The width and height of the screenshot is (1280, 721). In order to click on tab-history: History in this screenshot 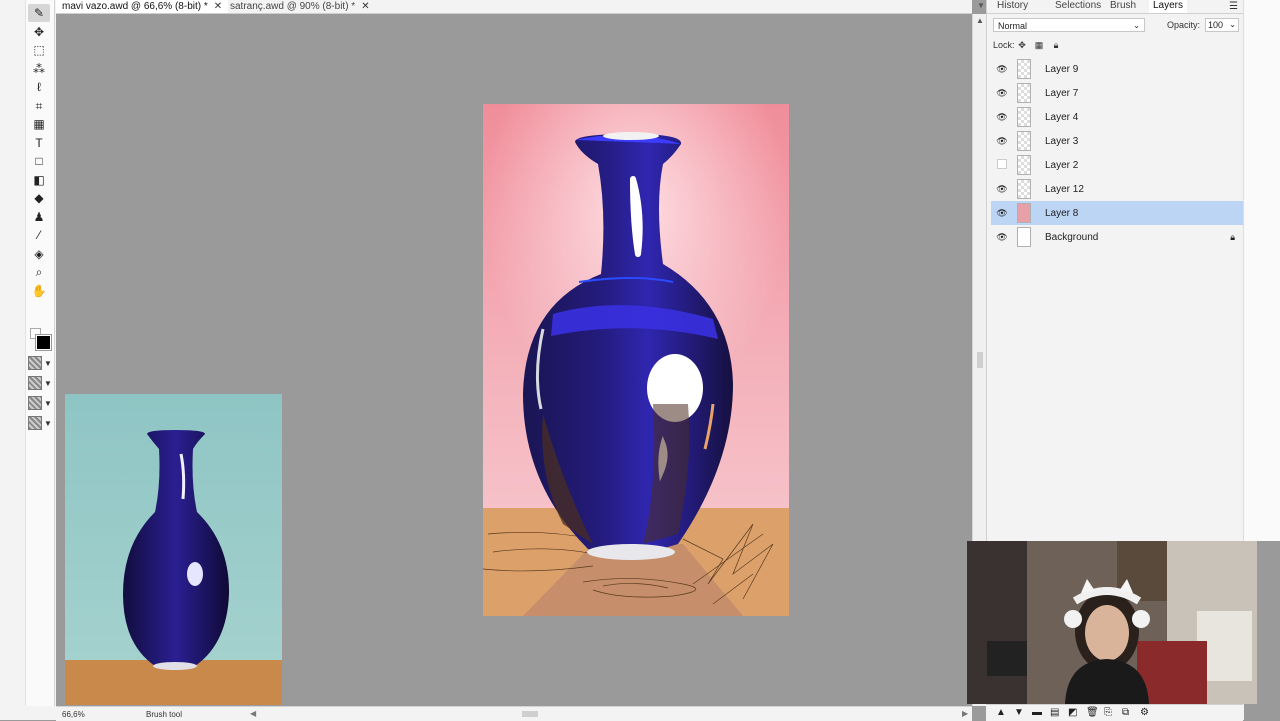, I will do `click(1012, 6)`.